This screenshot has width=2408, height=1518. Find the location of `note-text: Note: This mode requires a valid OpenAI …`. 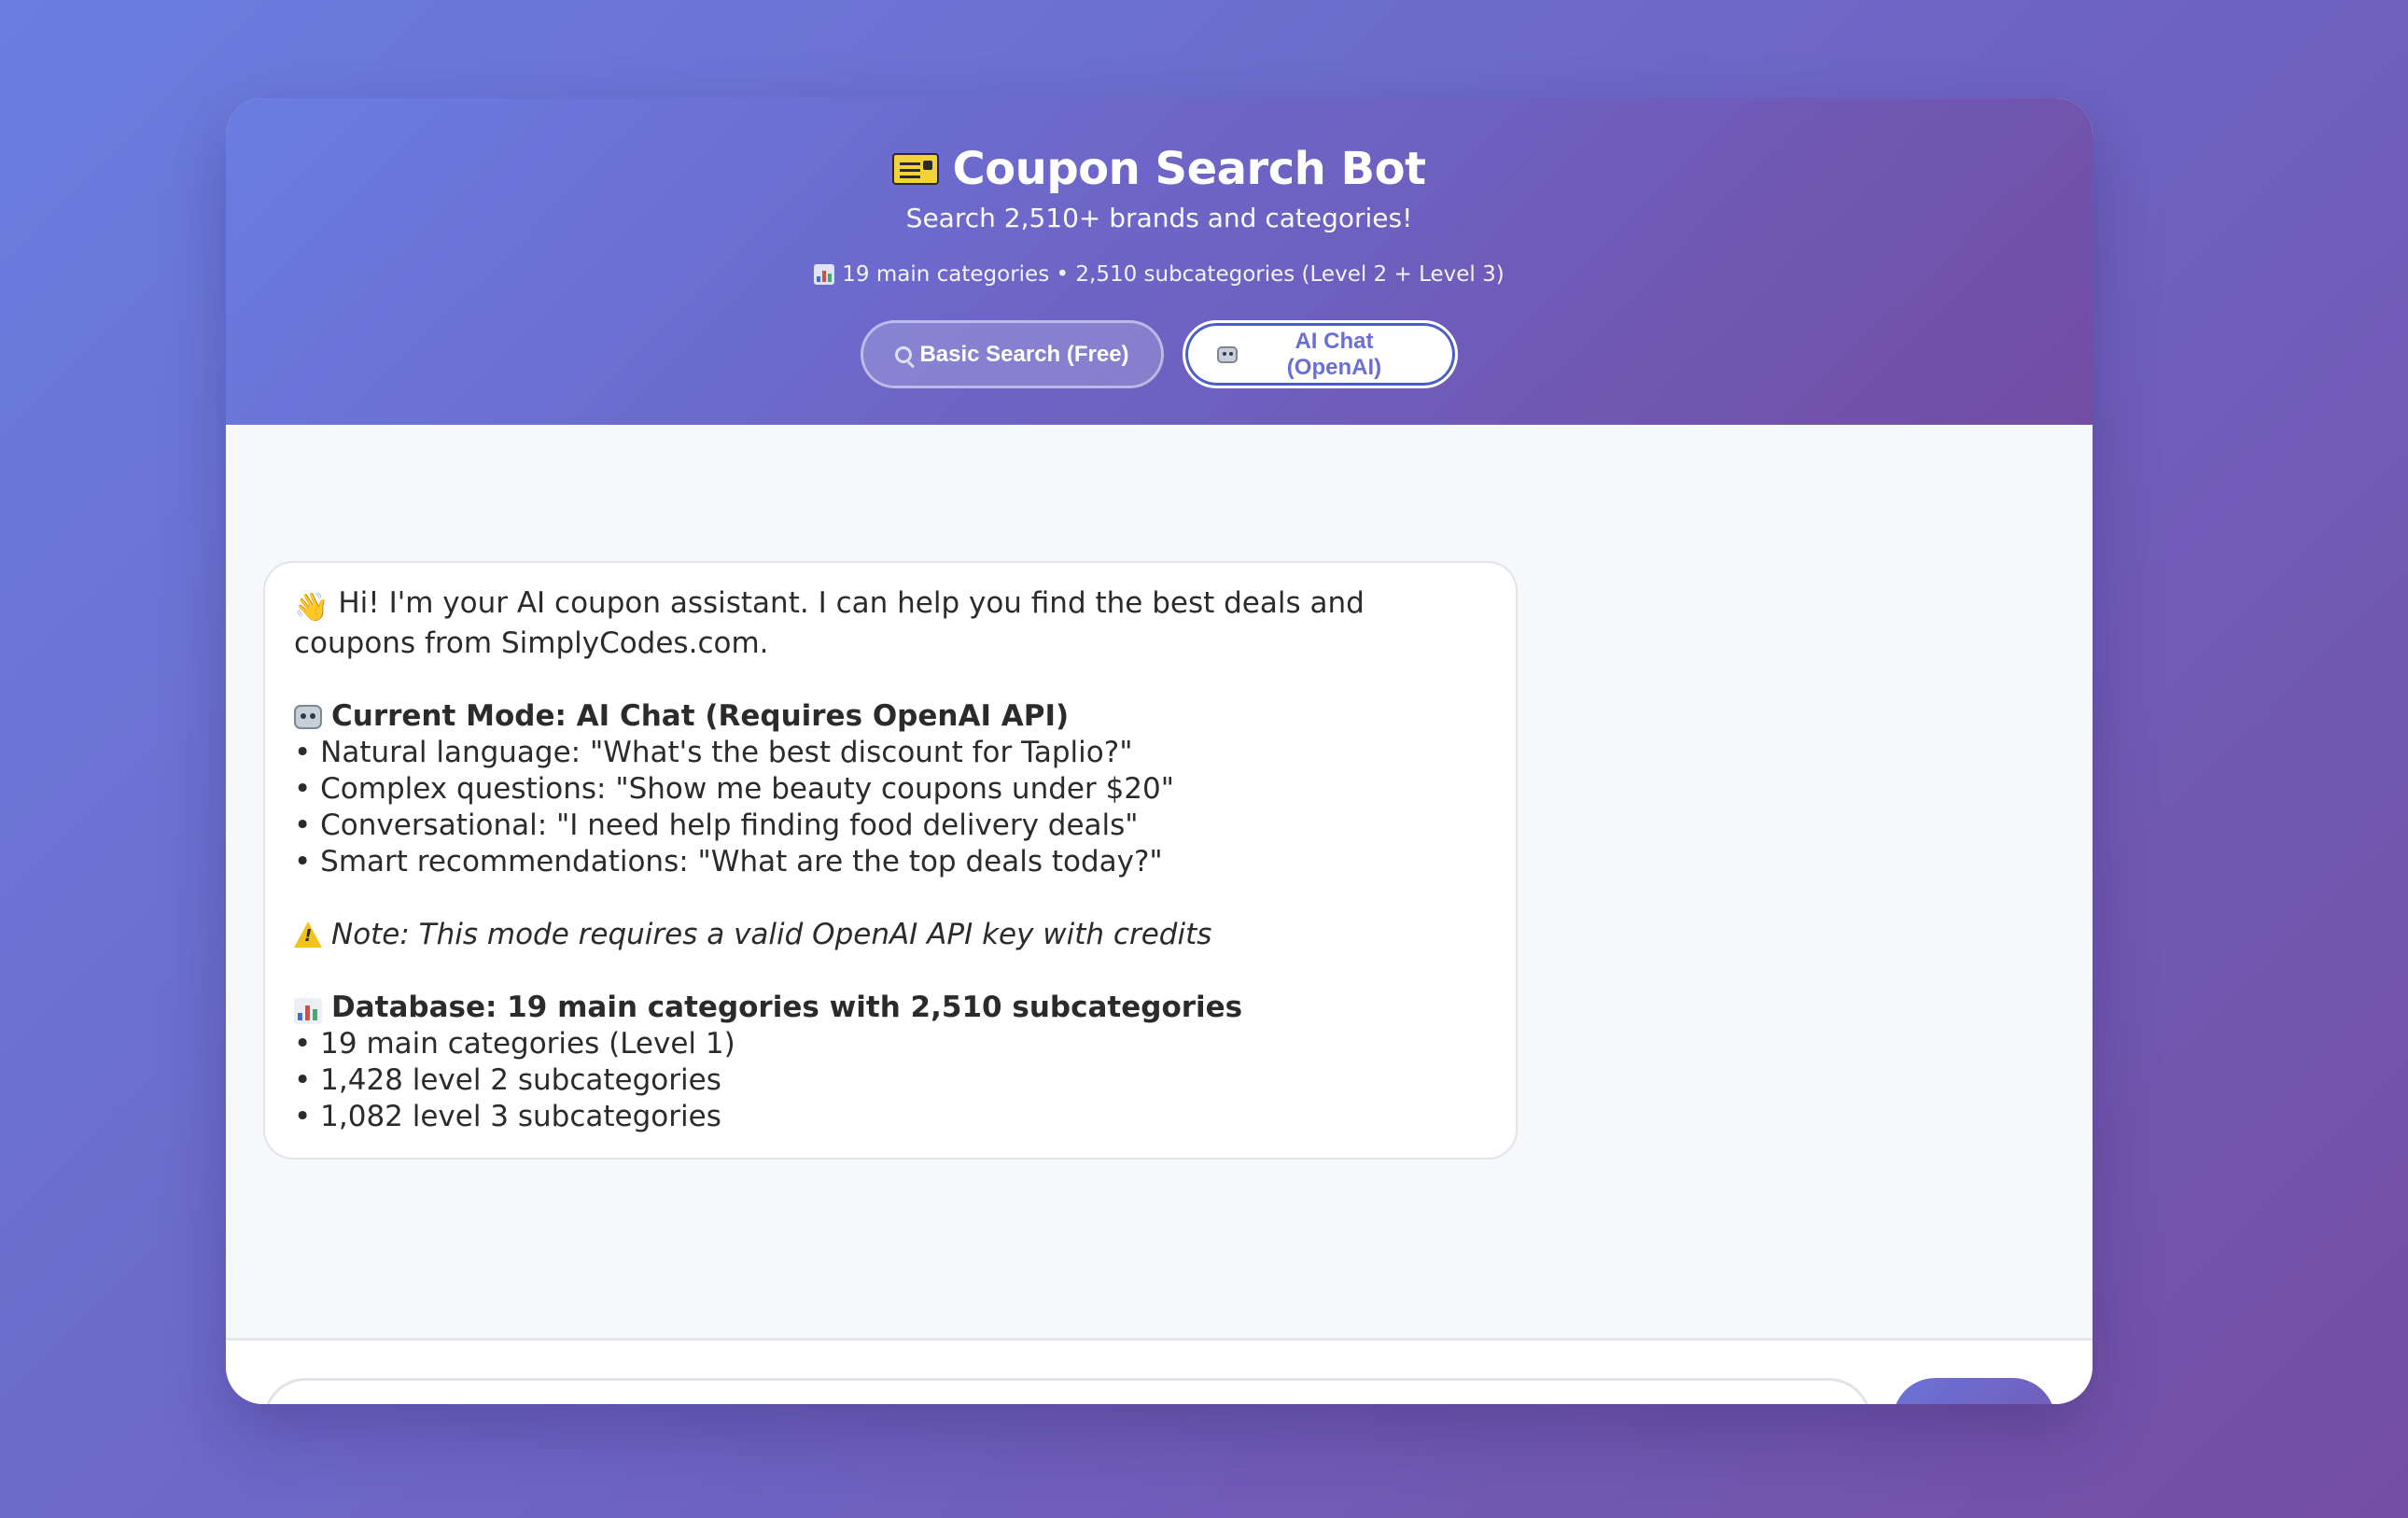

note-text: Note: This mode requires a valid OpenAI … is located at coordinates (771, 934).